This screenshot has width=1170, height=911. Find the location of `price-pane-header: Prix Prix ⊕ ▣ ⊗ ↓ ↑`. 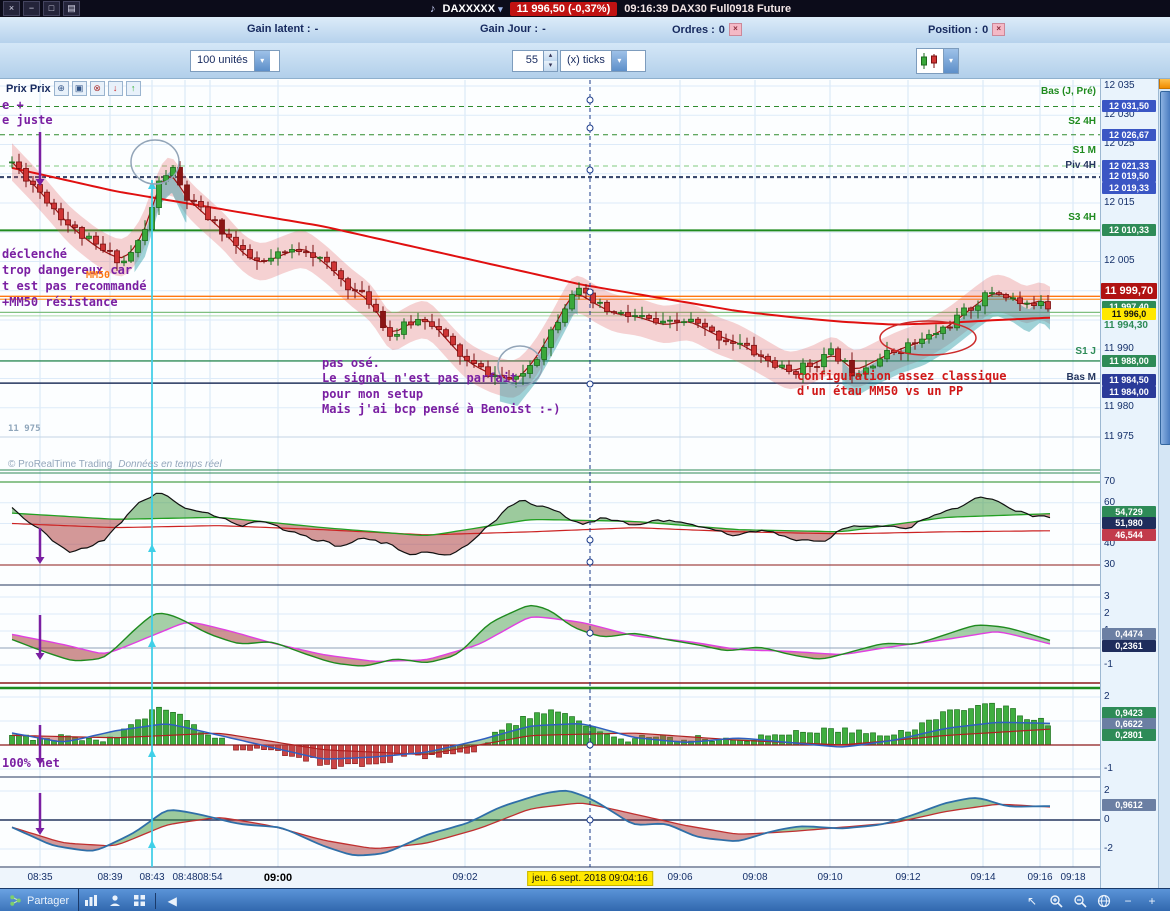

price-pane-header: Prix Prix ⊕ ▣ ⊗ ↓ ↑ is located at coordinates (73, 88).